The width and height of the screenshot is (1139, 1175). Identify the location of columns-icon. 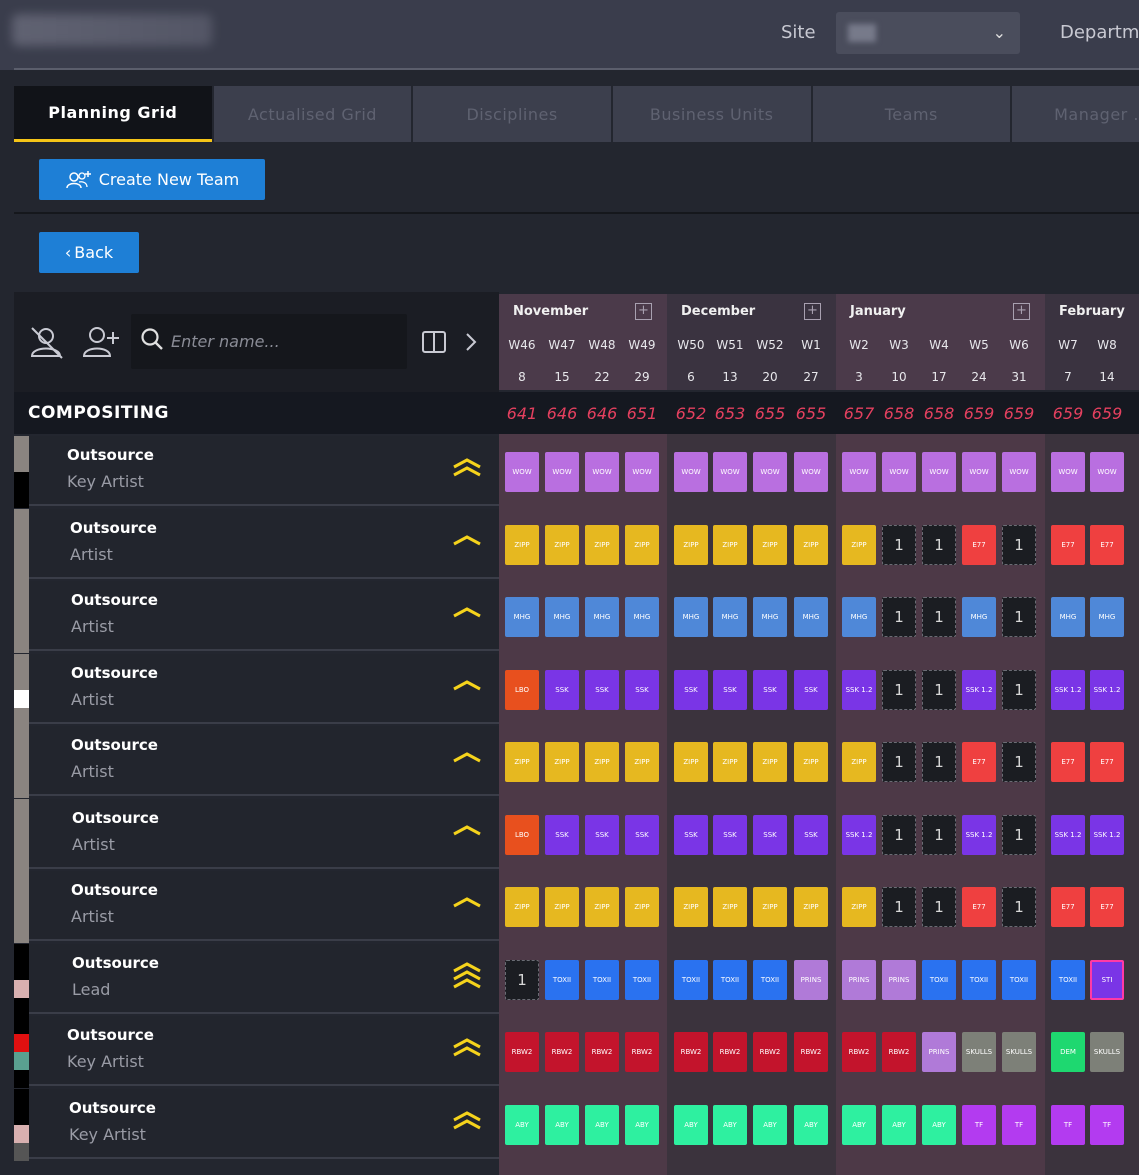
(434, 342).